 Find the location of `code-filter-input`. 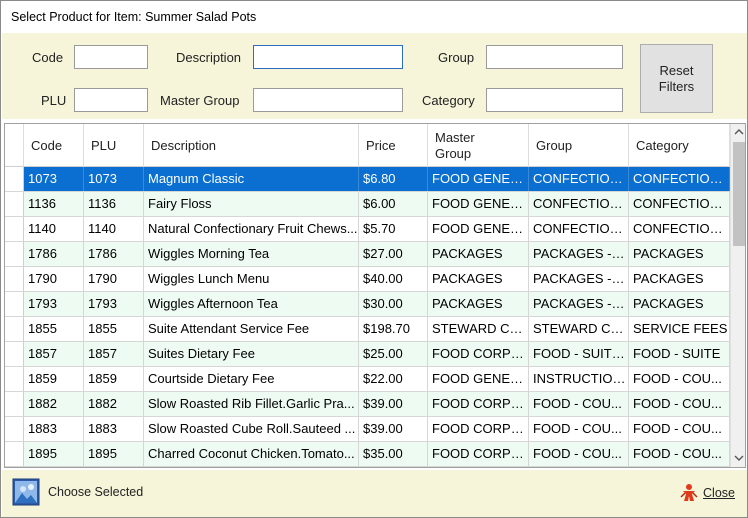

code-filter-input is located at coordinates (111, 57).